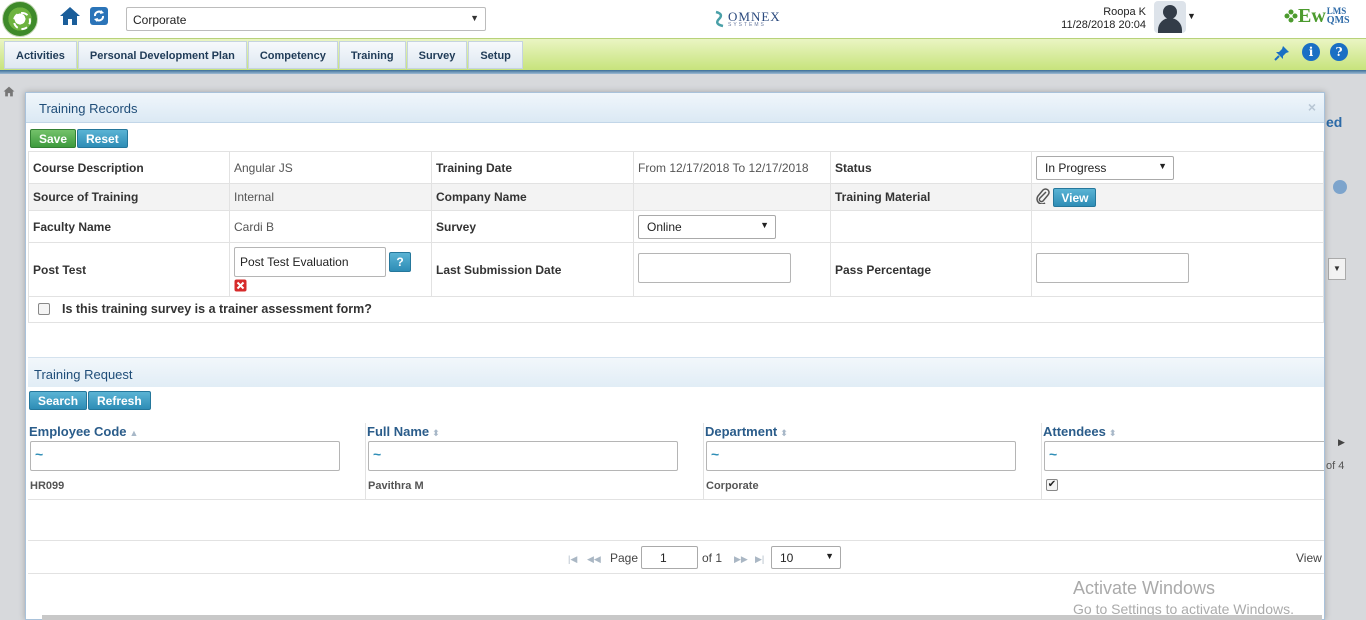 The image size is (1366, 620). Describe the element at coordinates (310, 261) in the screenshot. I see `post-test-input: Post Test Evaluation` at that location.